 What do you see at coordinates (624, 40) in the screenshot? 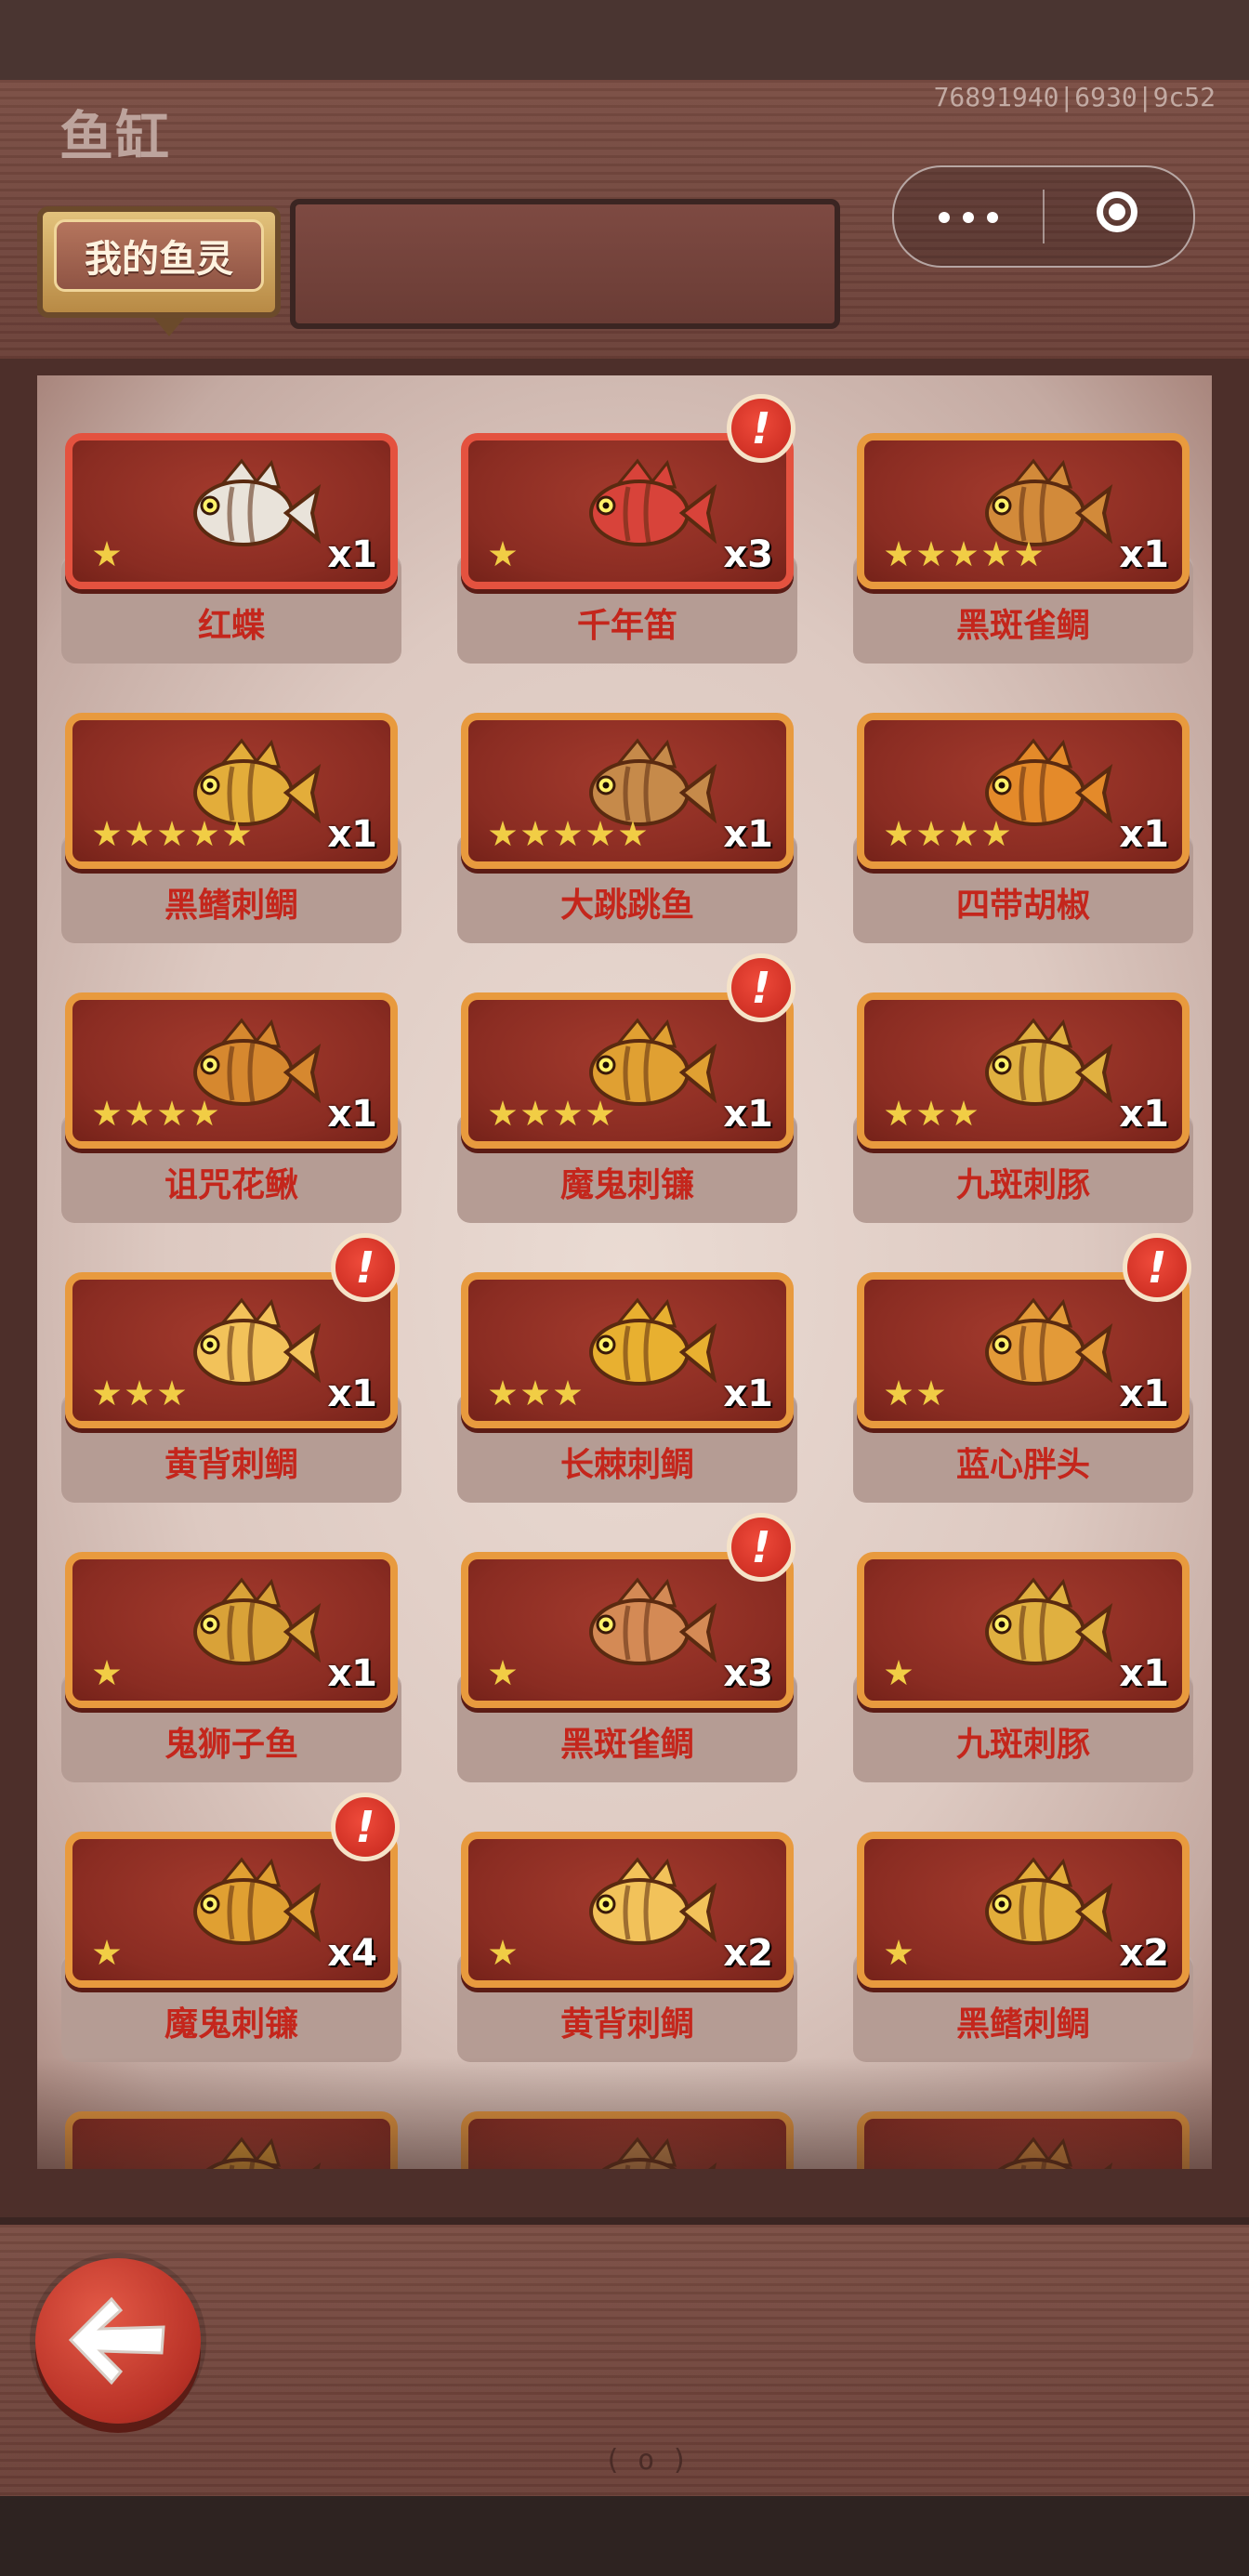
I see `status-strip` at bounding box center [624, 40].